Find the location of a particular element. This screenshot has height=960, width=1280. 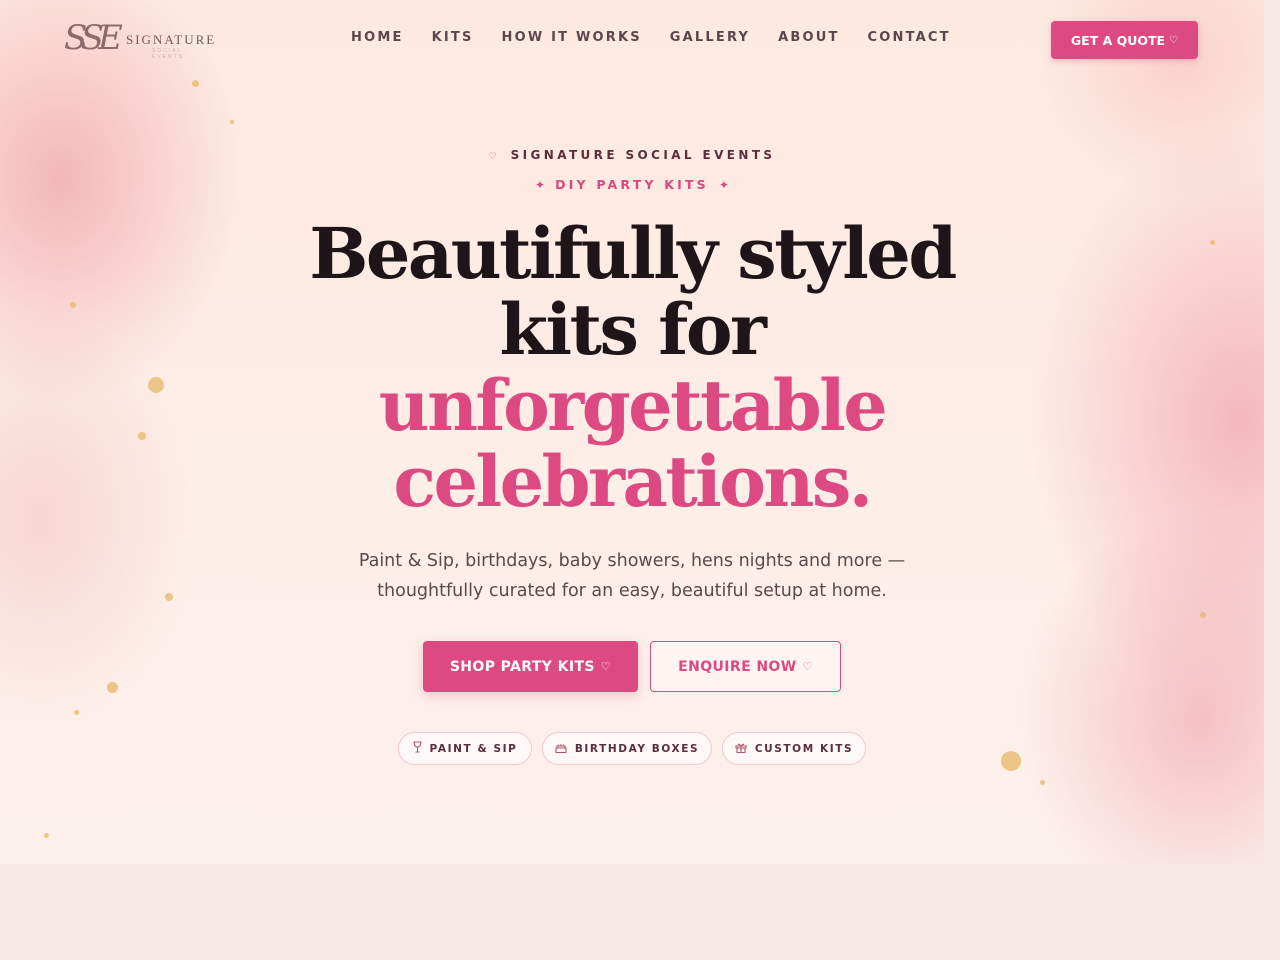

logo-tagline: SOCIAL EVENTS is located at coordinates (168, 54).